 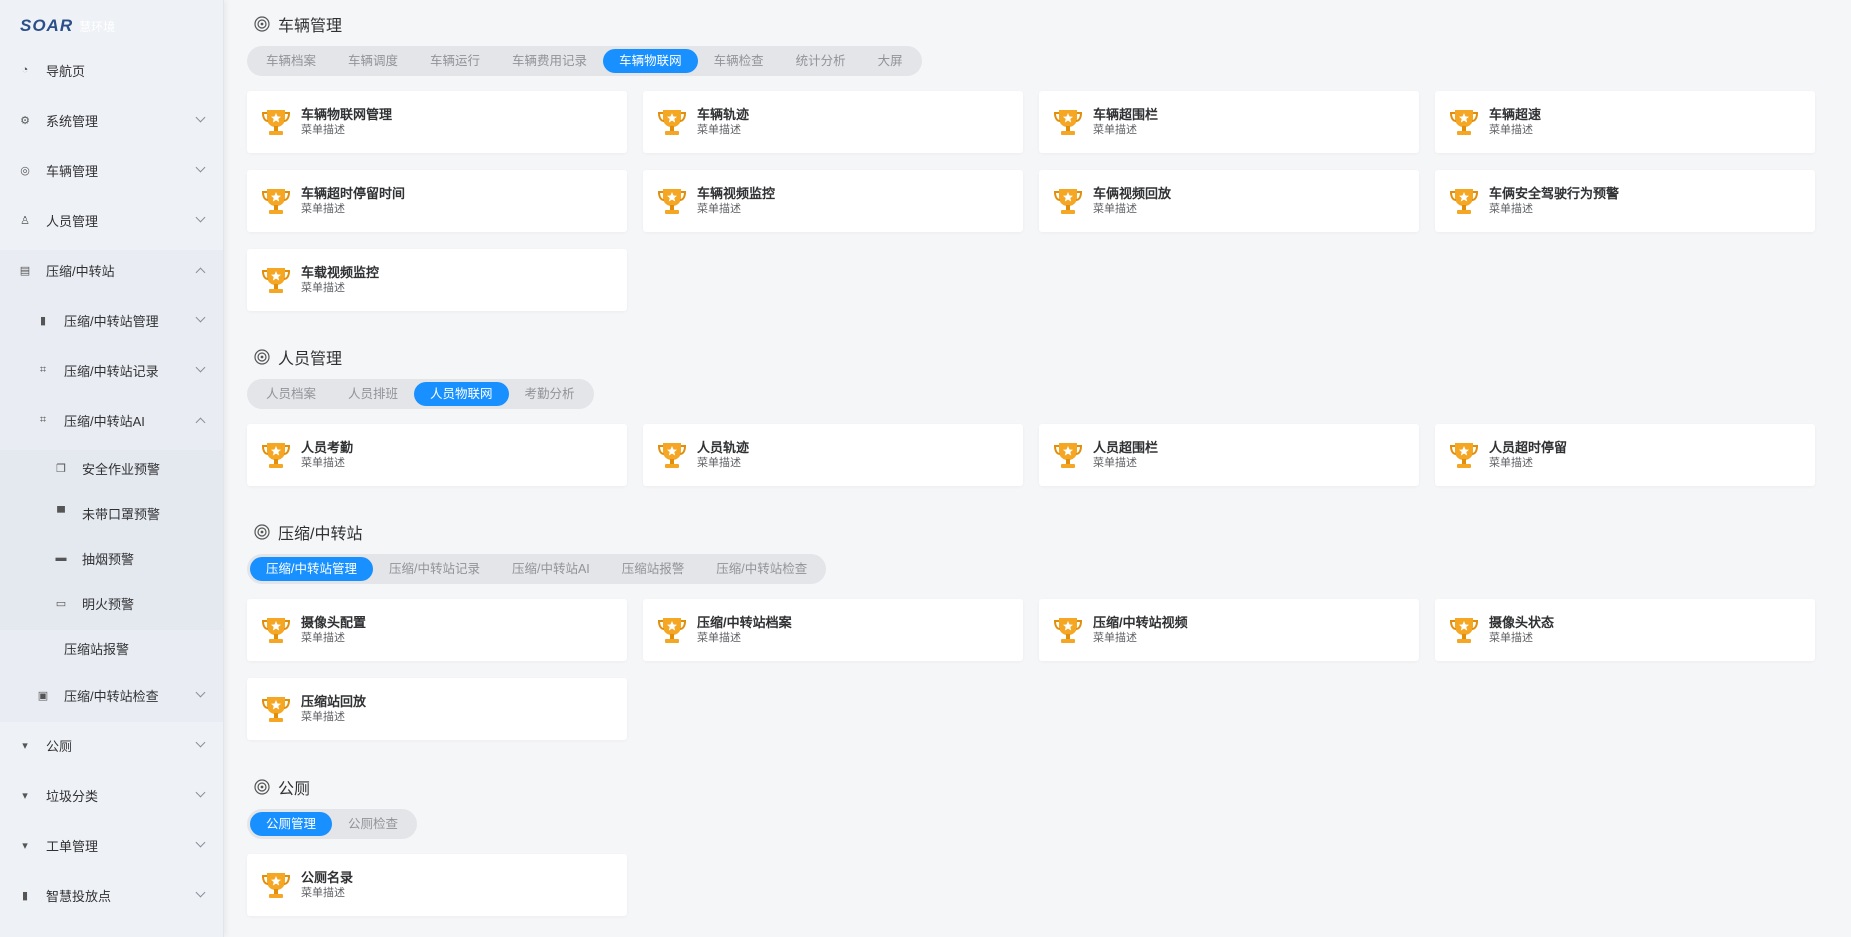 I want to click on menu-card: 车辆超围栏 菜单描述, so click(x=1229, y=122).